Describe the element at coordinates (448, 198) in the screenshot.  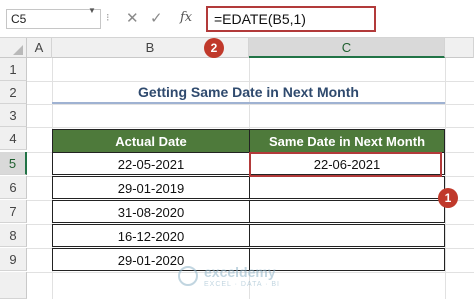
I see `step-marker-1: 1` at that location.